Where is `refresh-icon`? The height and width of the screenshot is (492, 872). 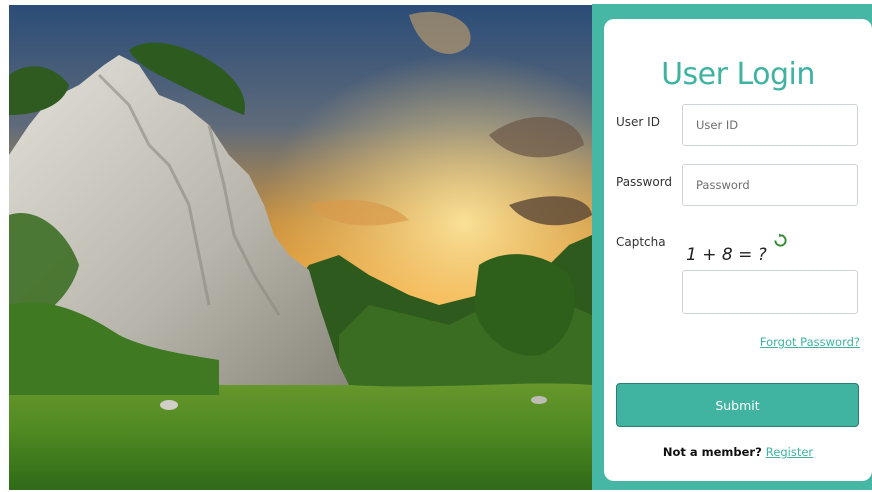
refresh-icon is located at coordinates (780, 240).